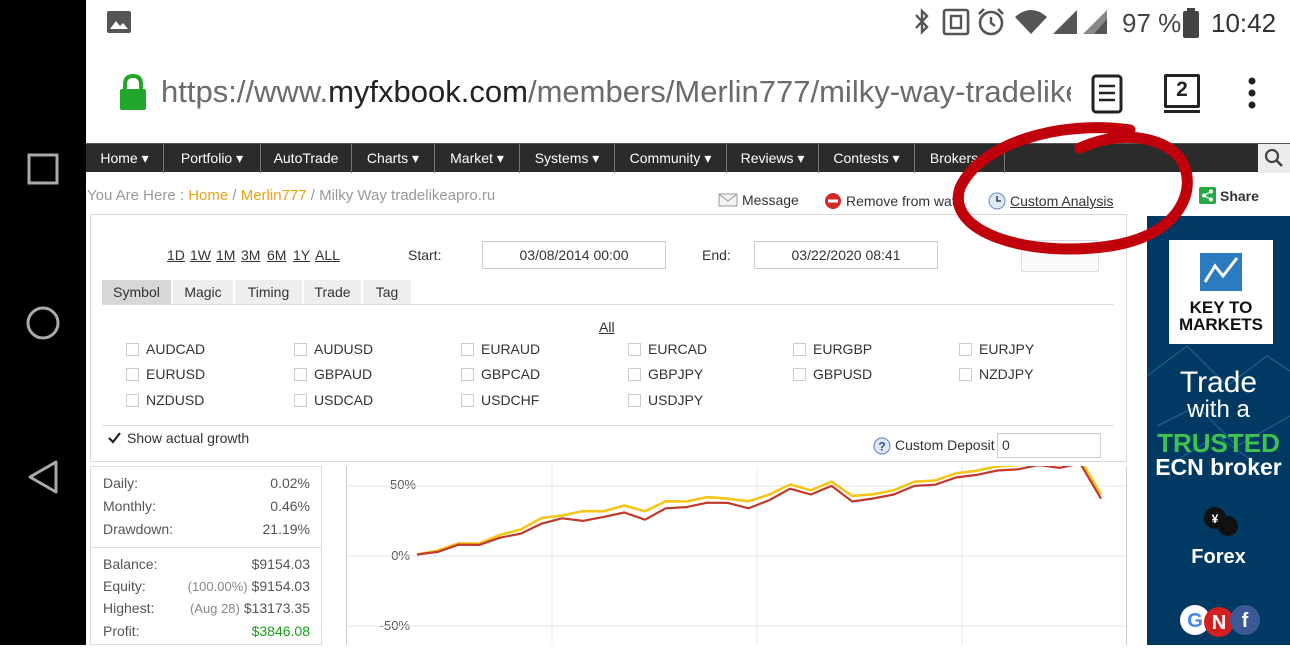 The width and height of the screenshot is (1290, 650). What do you see at coordinates (212, 158) in the screenshot?
I see `menu-portfolio: Portfolio ▾` at bounding box center [212, 158].